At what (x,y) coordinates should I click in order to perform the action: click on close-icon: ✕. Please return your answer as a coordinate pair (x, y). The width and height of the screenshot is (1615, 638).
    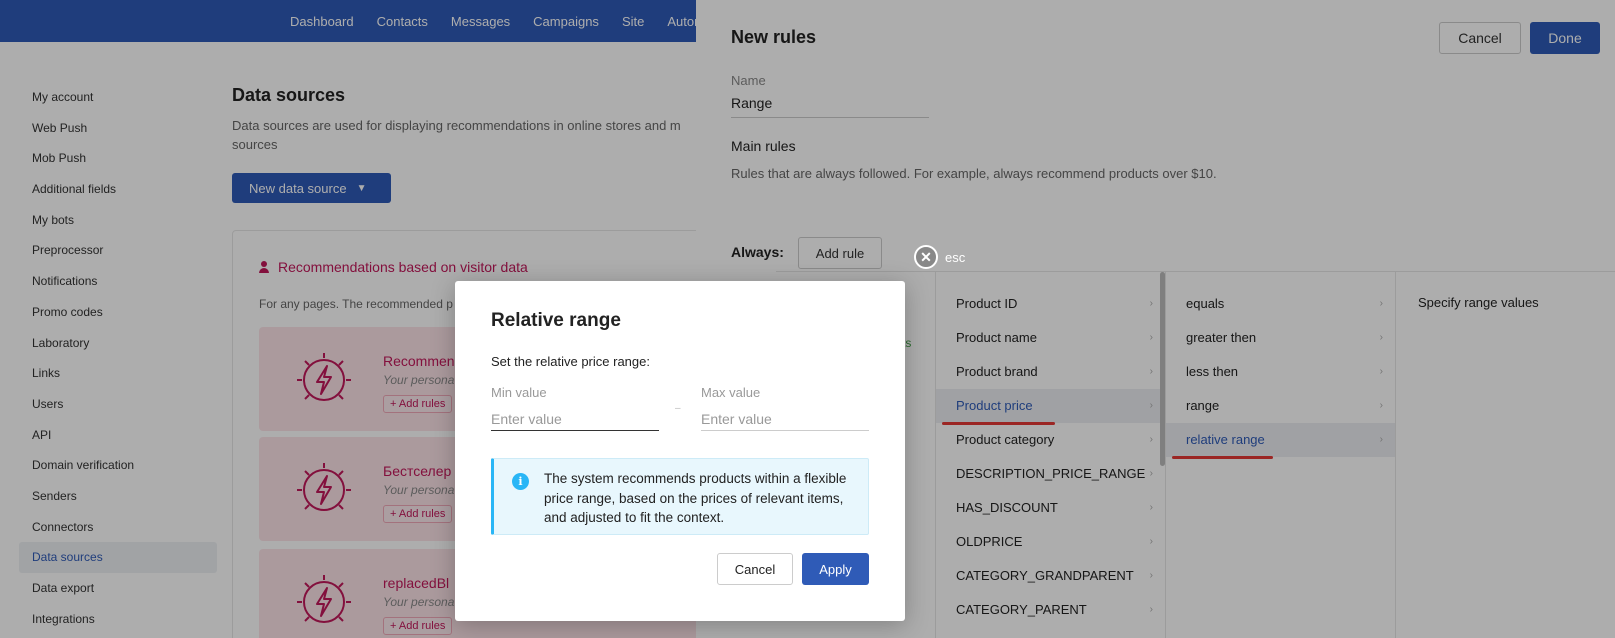
    Looking at the image, I should click on (926, 257).